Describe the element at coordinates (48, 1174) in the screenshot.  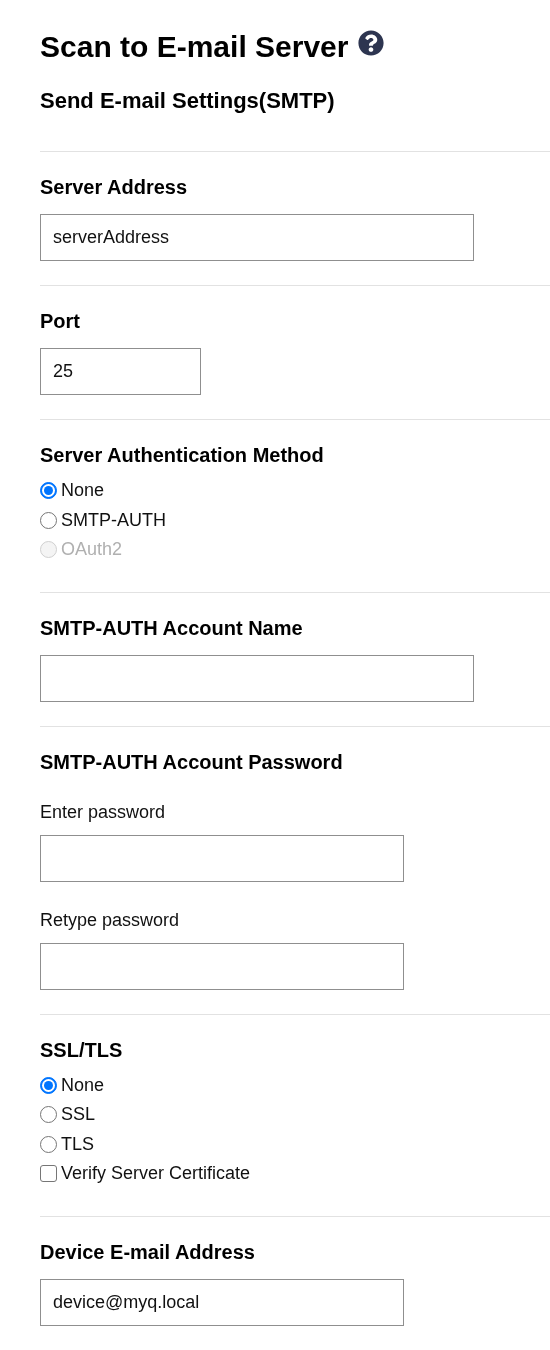
I see `checkbox` at that location.